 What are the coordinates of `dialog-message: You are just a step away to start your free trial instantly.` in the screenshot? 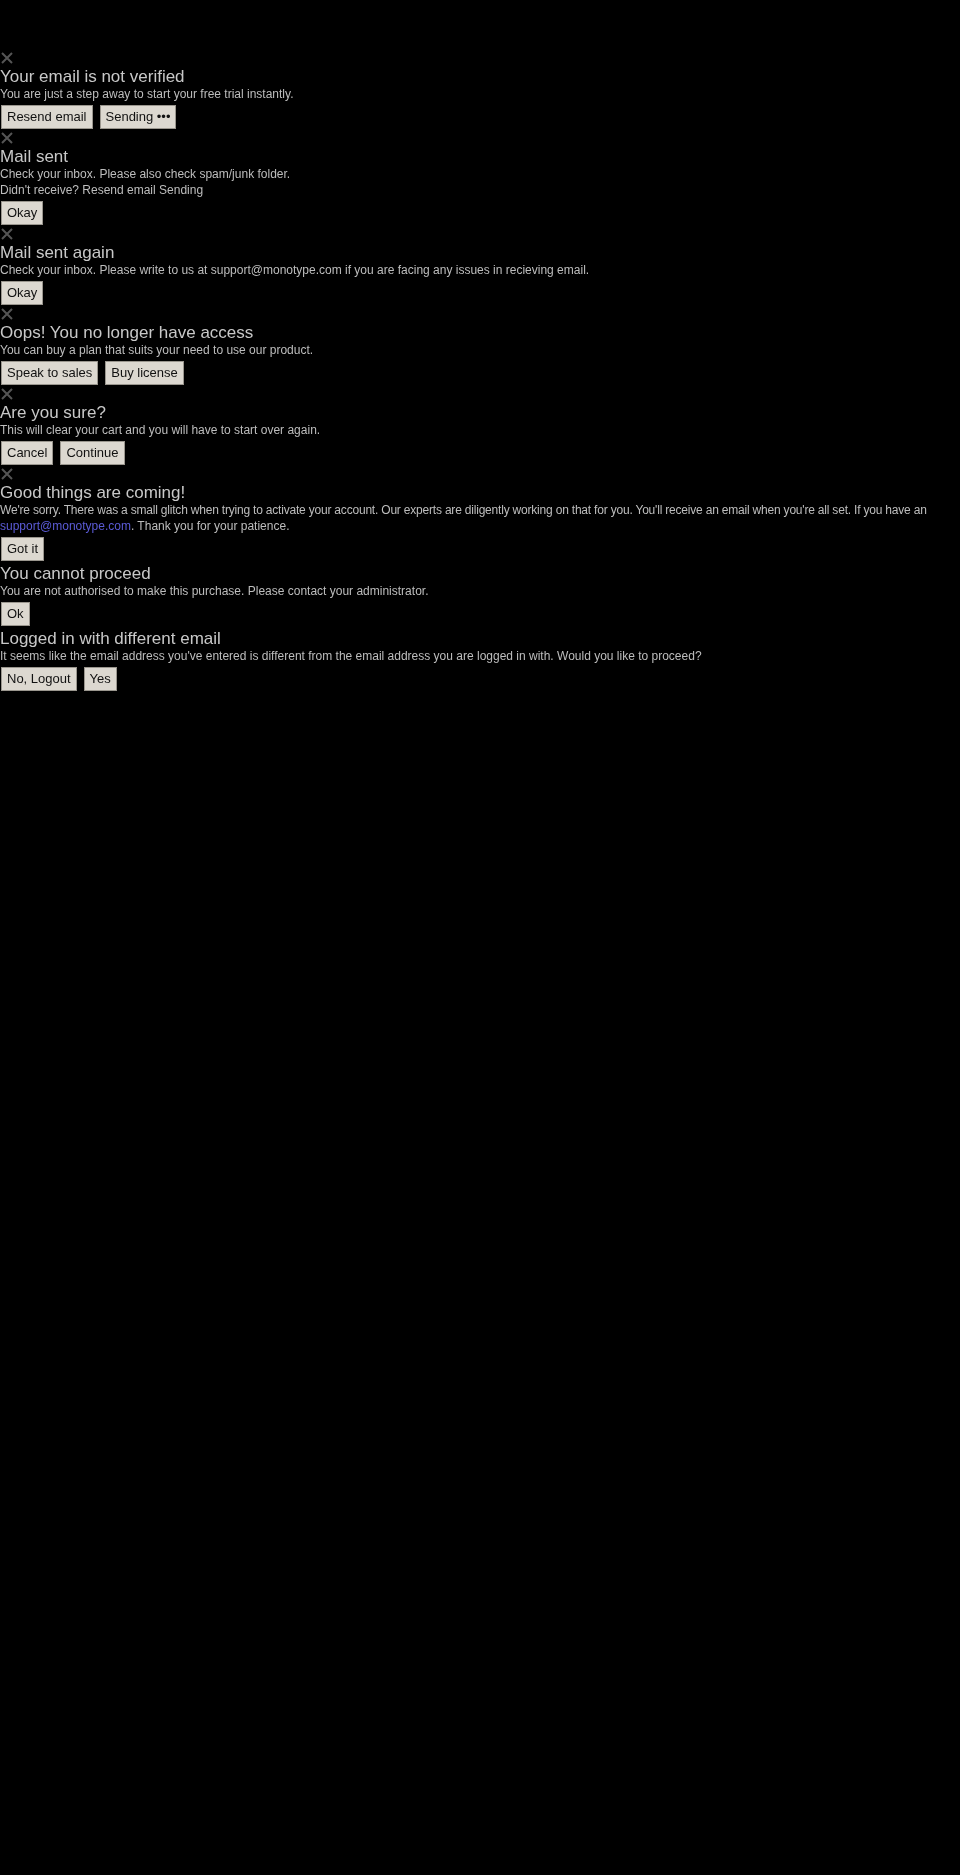 It's located at (147, 94).